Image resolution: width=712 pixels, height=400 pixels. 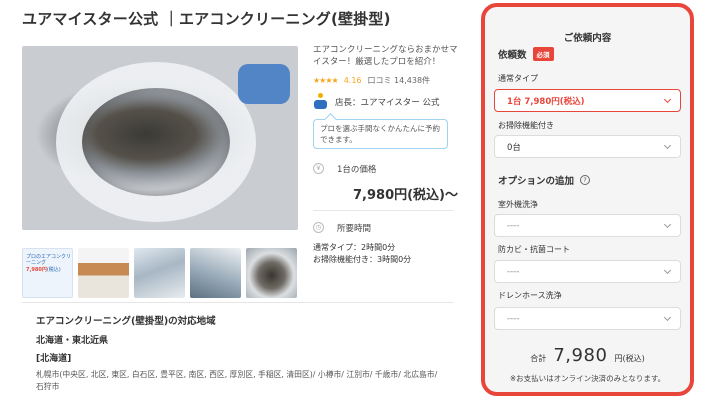 I want to click on help-icon: ?, so click(x=585, y=180).